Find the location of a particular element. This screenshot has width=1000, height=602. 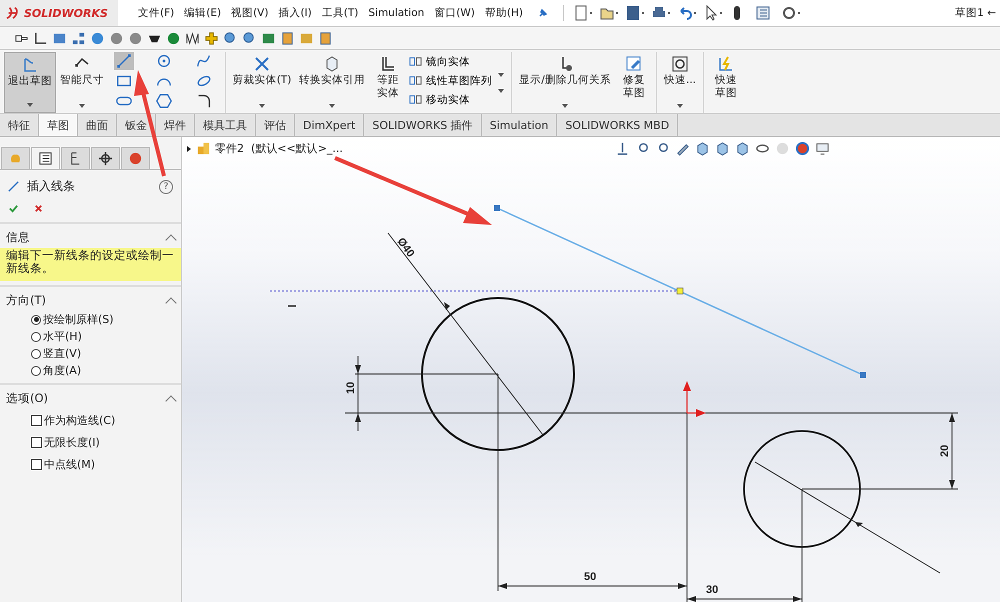

offset-entities-button: 等距实体 is located at coordinates (388, 82).